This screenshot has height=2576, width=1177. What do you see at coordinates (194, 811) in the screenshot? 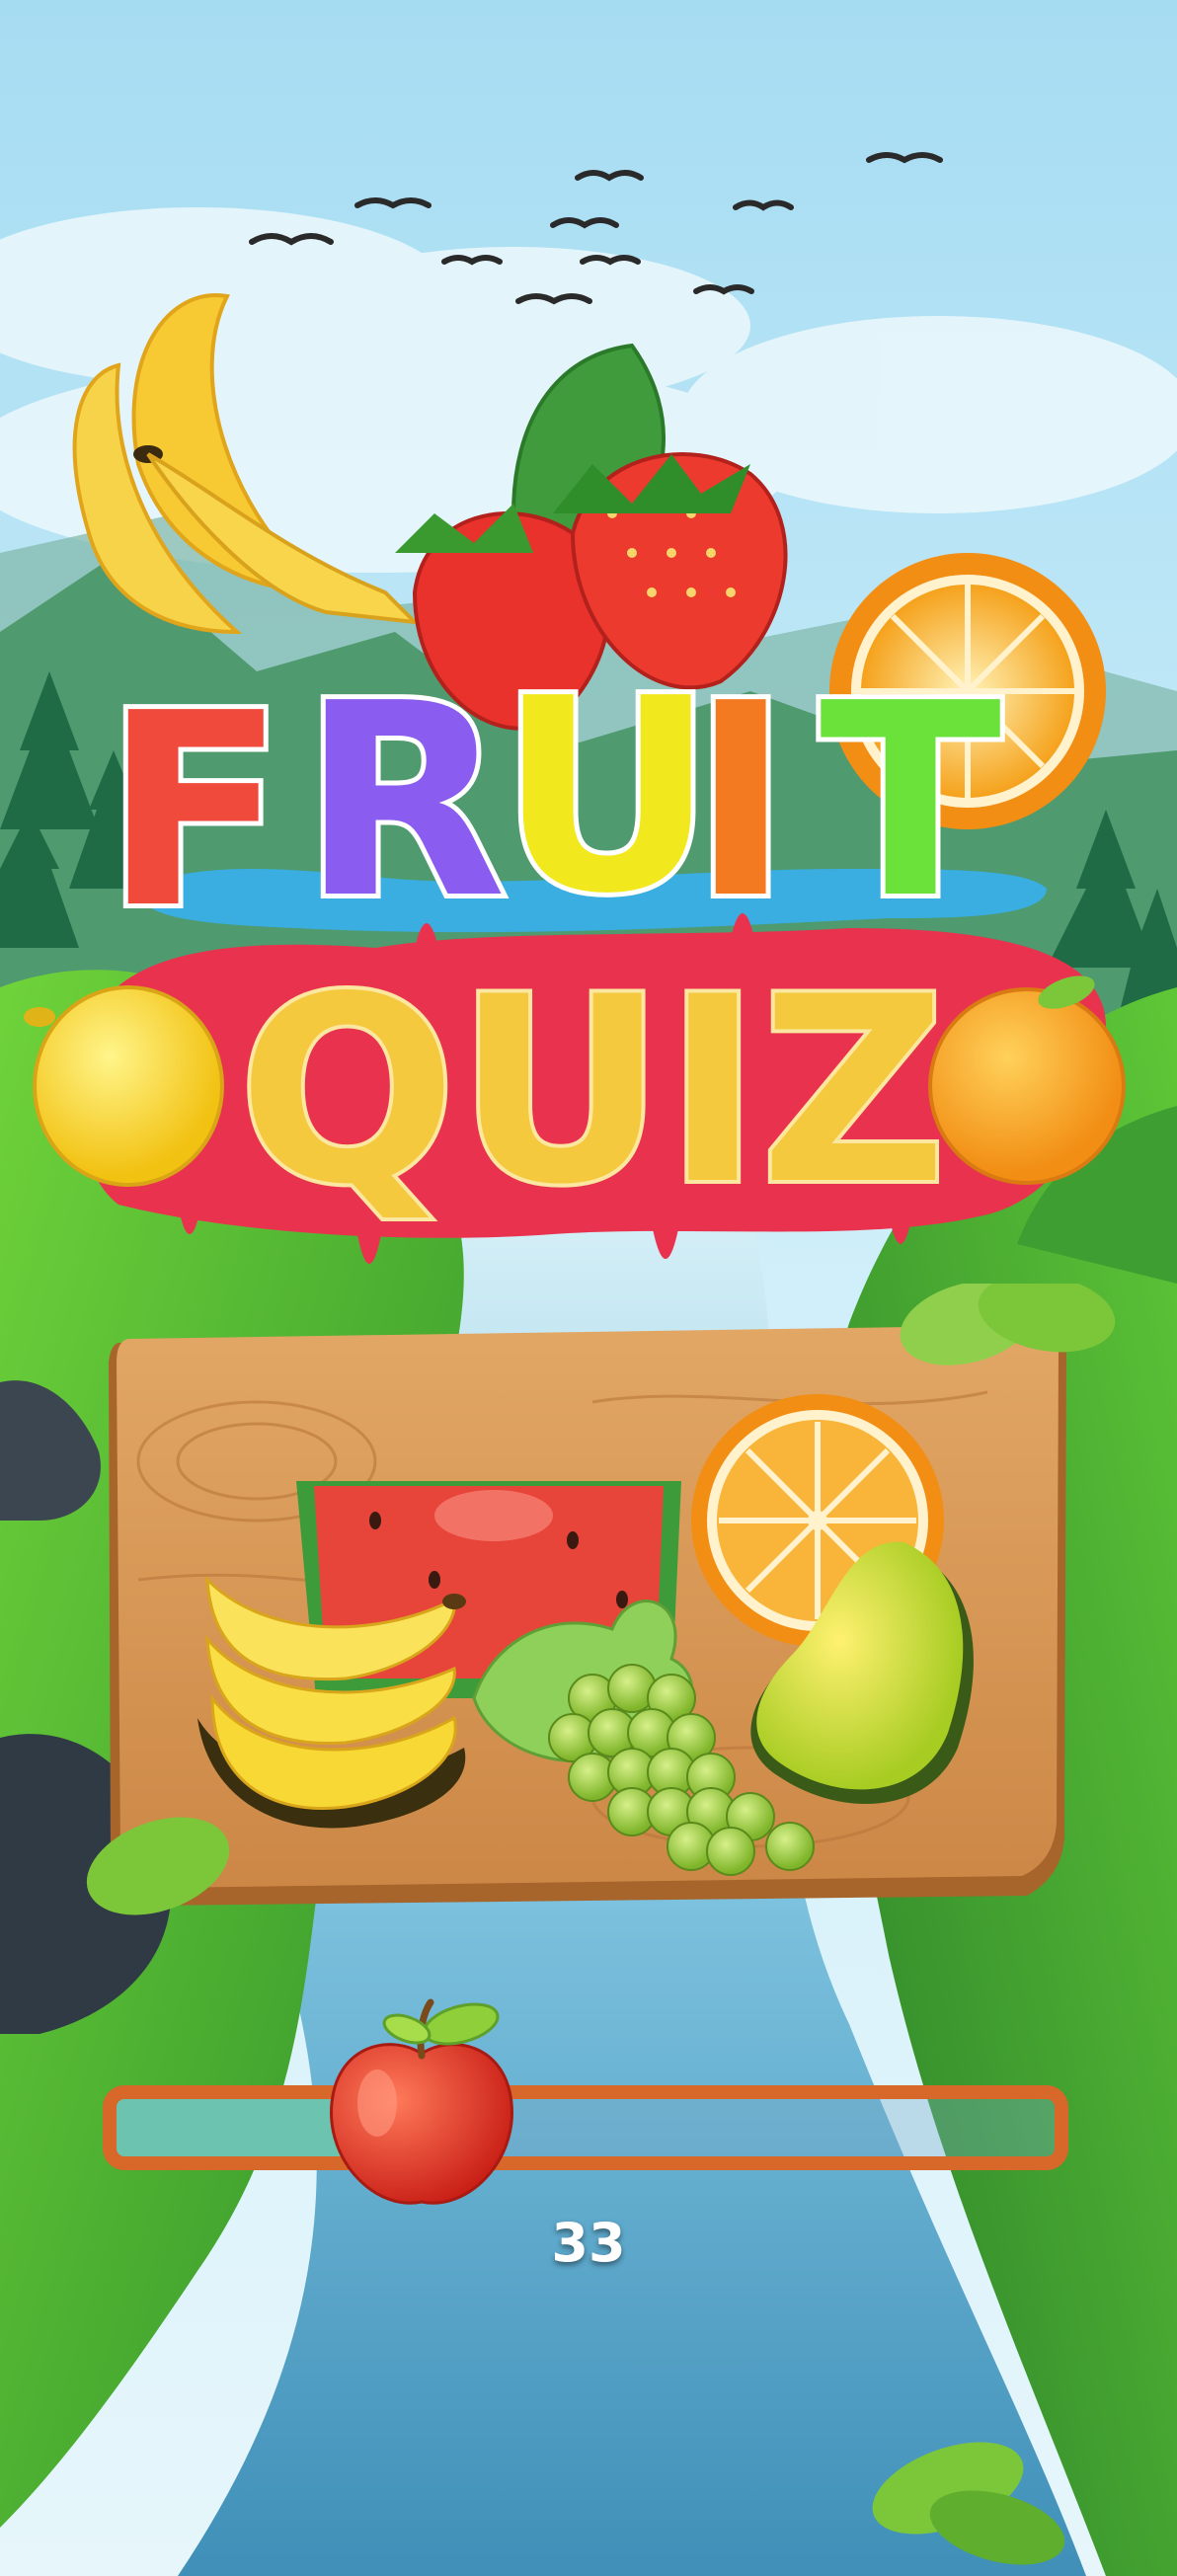
I see `title-letter-f: F` at bounding box center [194, 811].